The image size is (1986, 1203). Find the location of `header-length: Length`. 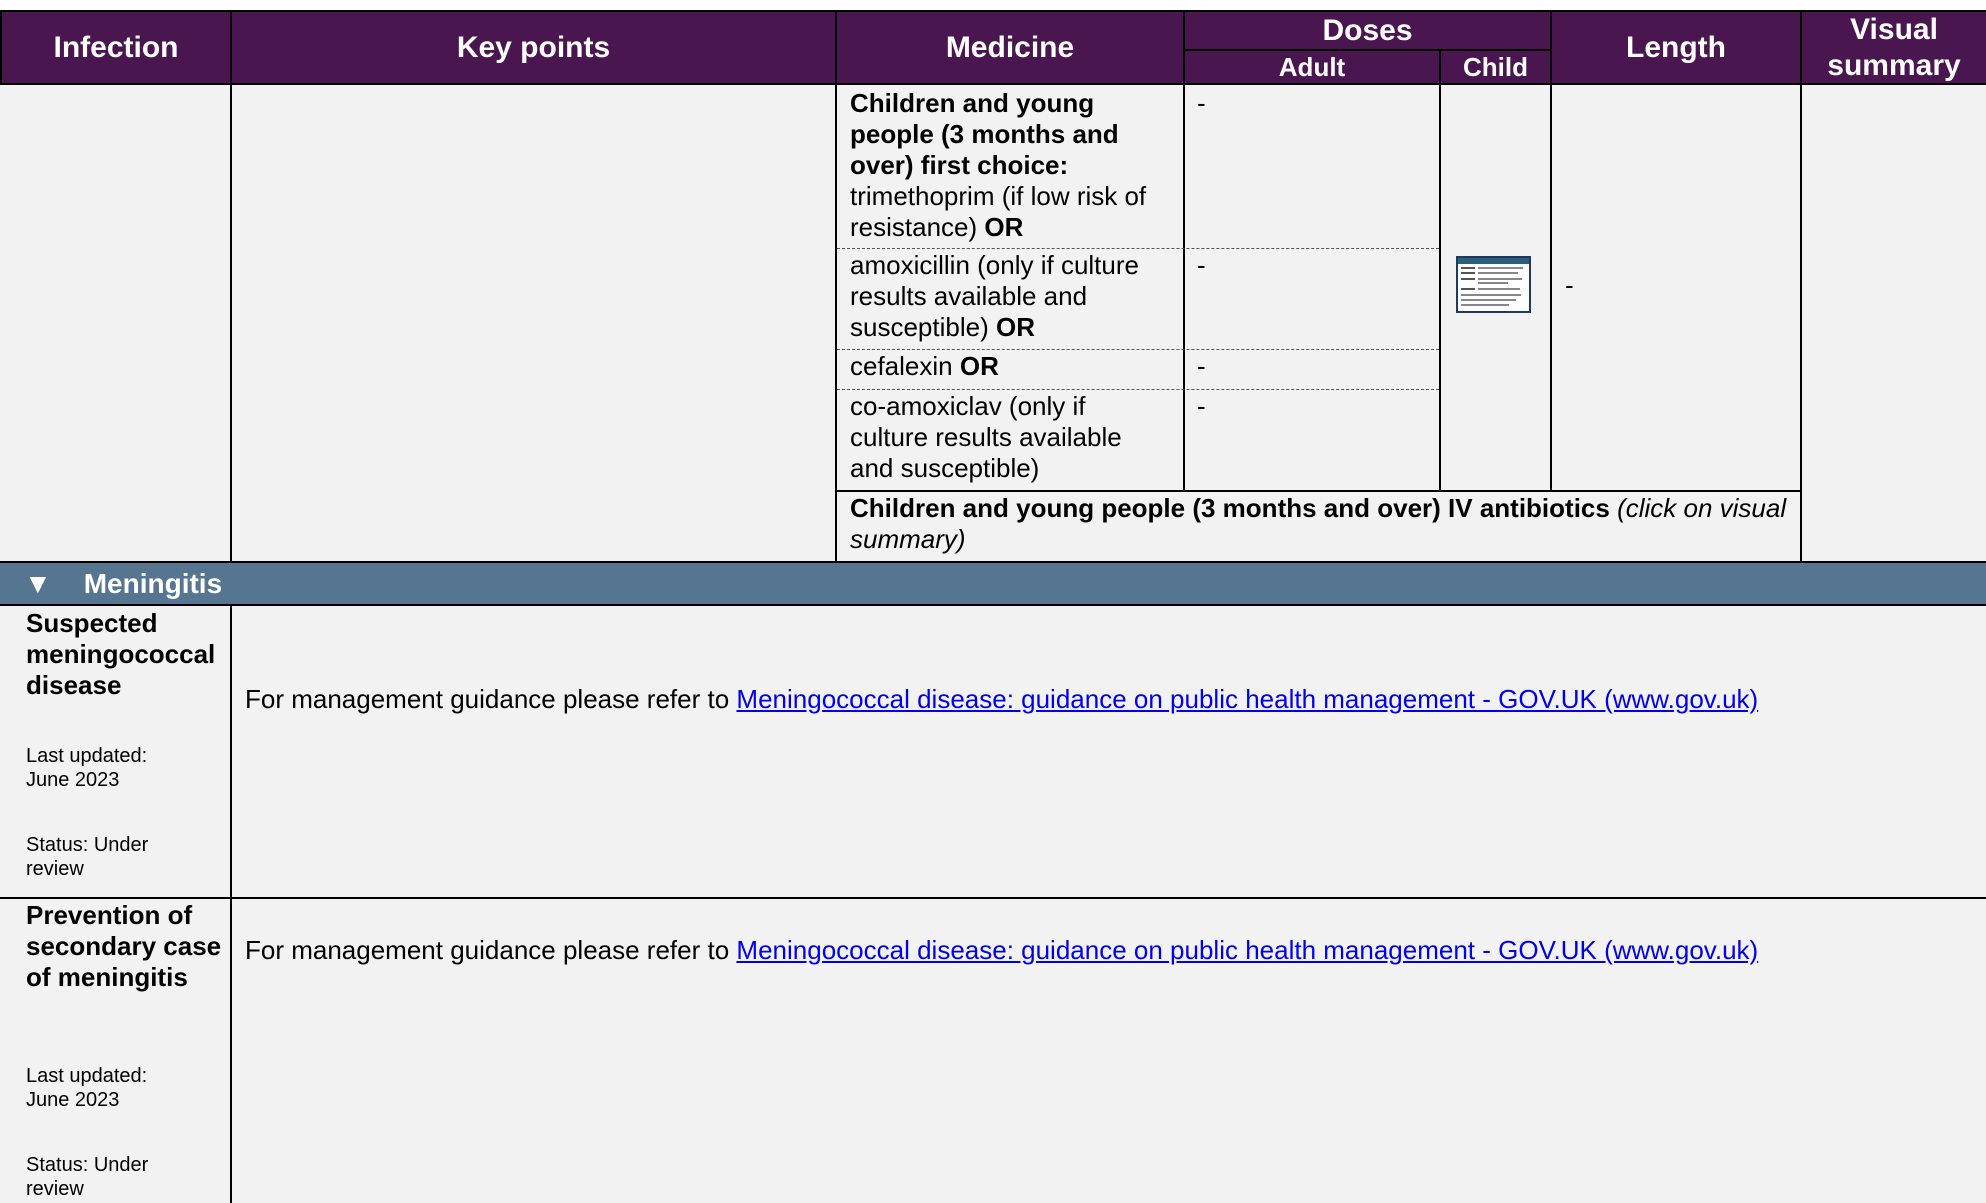

header-length: Length is located at coordinates (1676, 47).